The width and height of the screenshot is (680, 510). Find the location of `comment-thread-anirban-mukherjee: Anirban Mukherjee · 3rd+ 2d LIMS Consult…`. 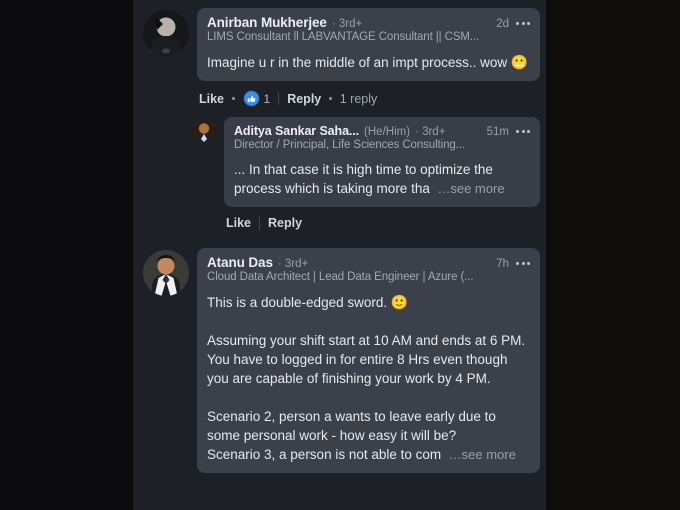

comment-thread-anirban-mukherjee: Anirban Mukherjee · 3rd+ 2d LIMS Consult… is located at coordinates (339, 55).